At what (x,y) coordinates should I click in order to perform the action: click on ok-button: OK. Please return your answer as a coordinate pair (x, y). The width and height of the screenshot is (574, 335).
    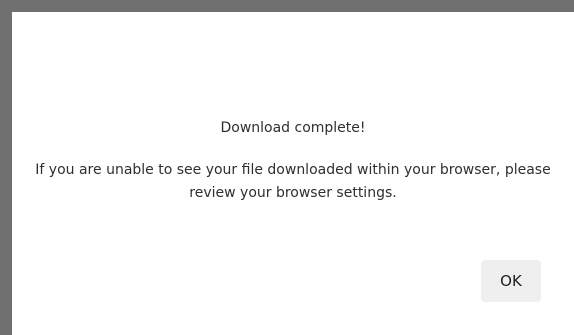
    Looking at the image, I should click on (511, 281).